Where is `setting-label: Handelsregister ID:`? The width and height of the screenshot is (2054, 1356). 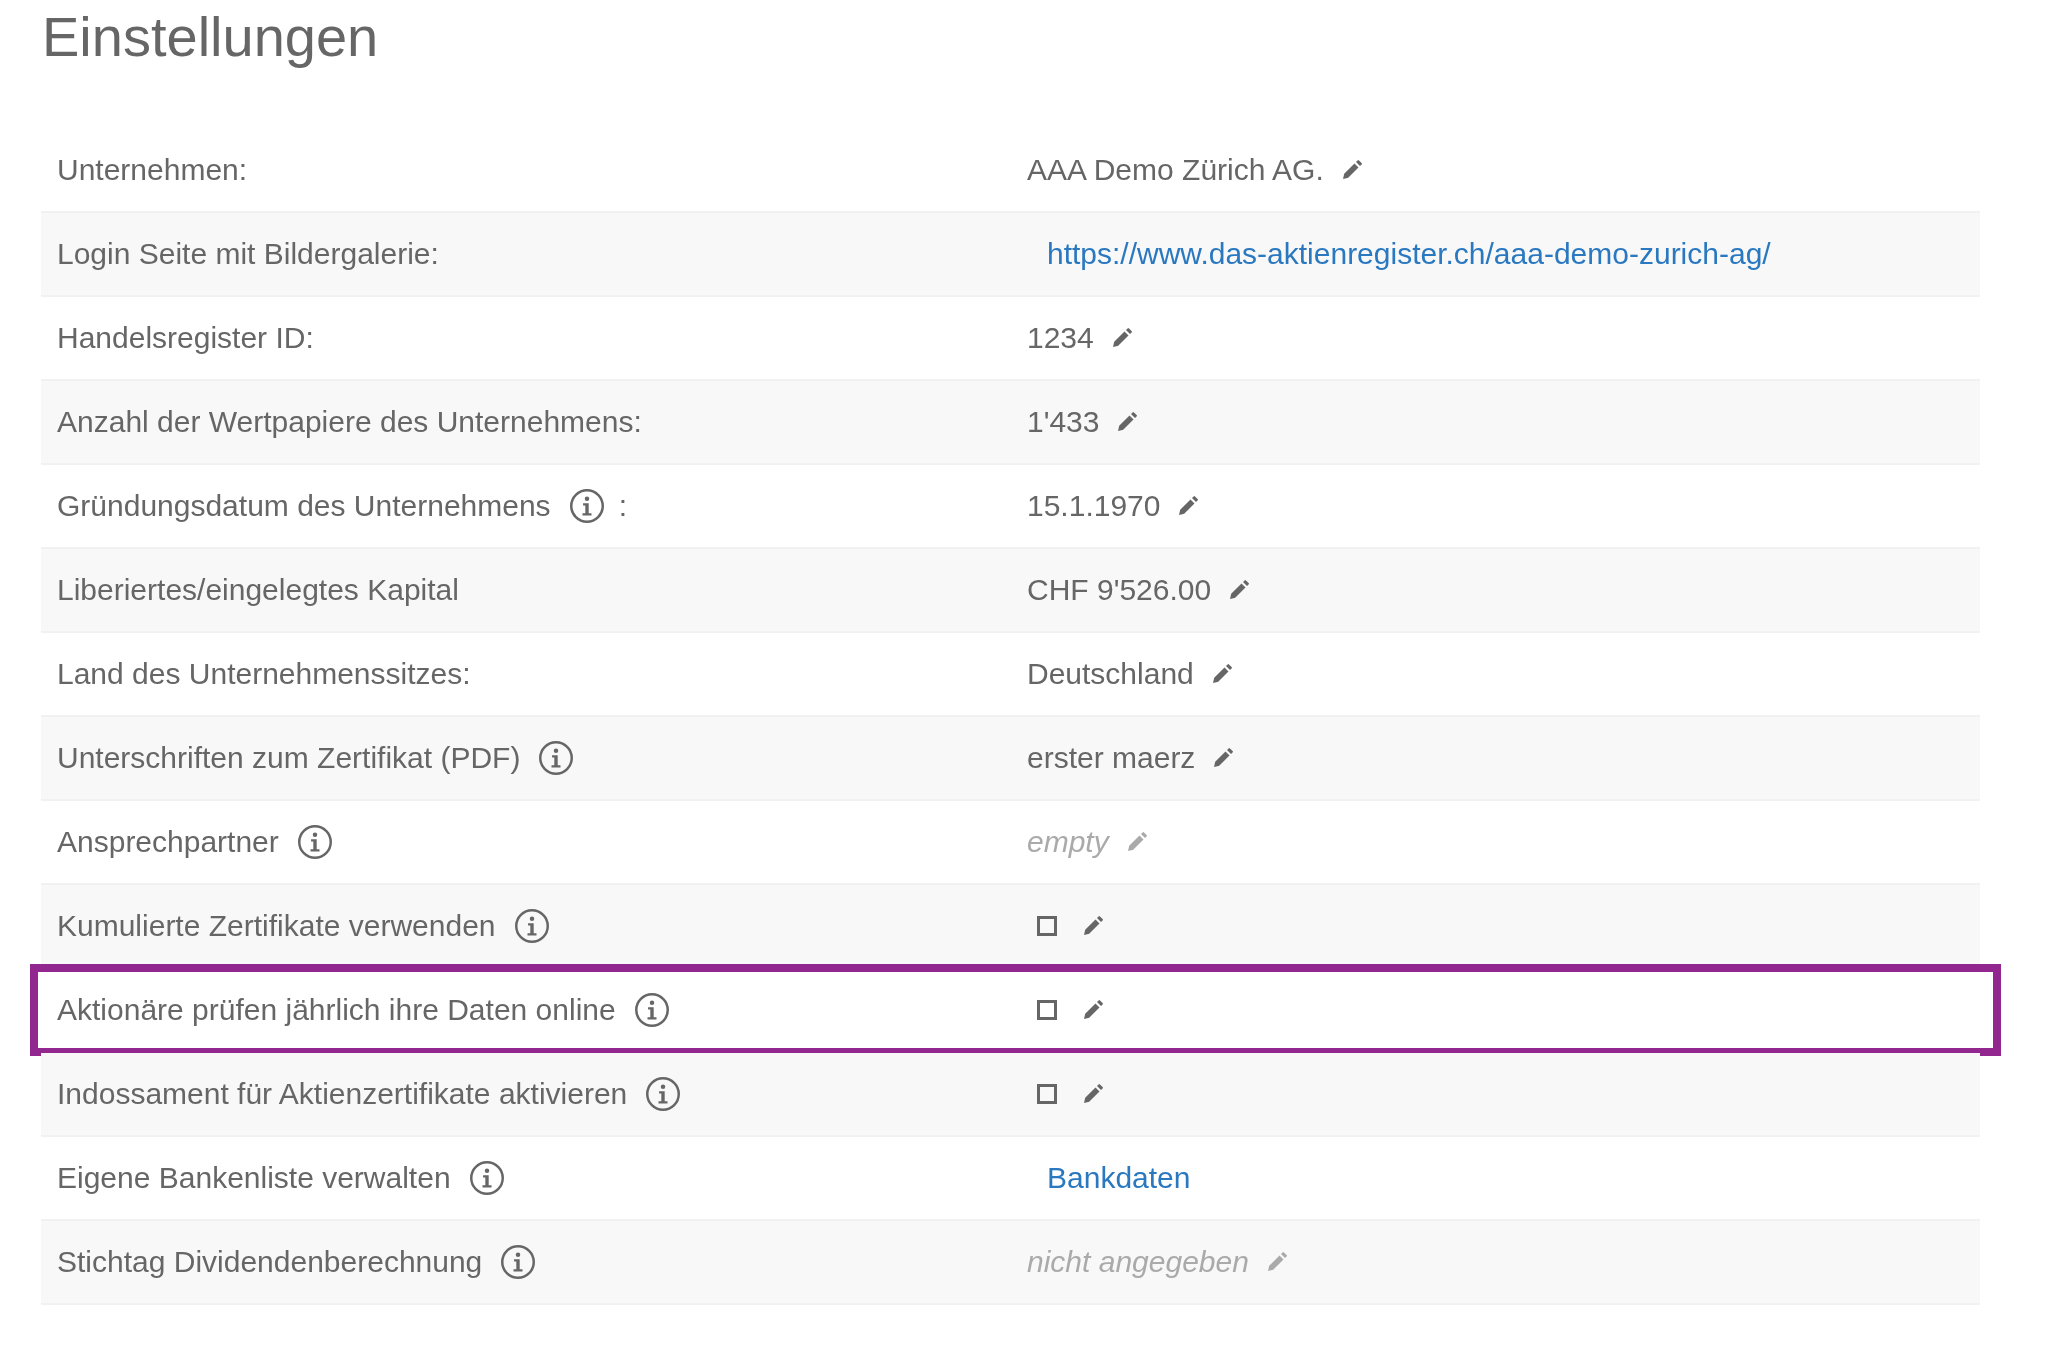
setting-label: Handelsregister ID: is located at coordinates (185, 338).